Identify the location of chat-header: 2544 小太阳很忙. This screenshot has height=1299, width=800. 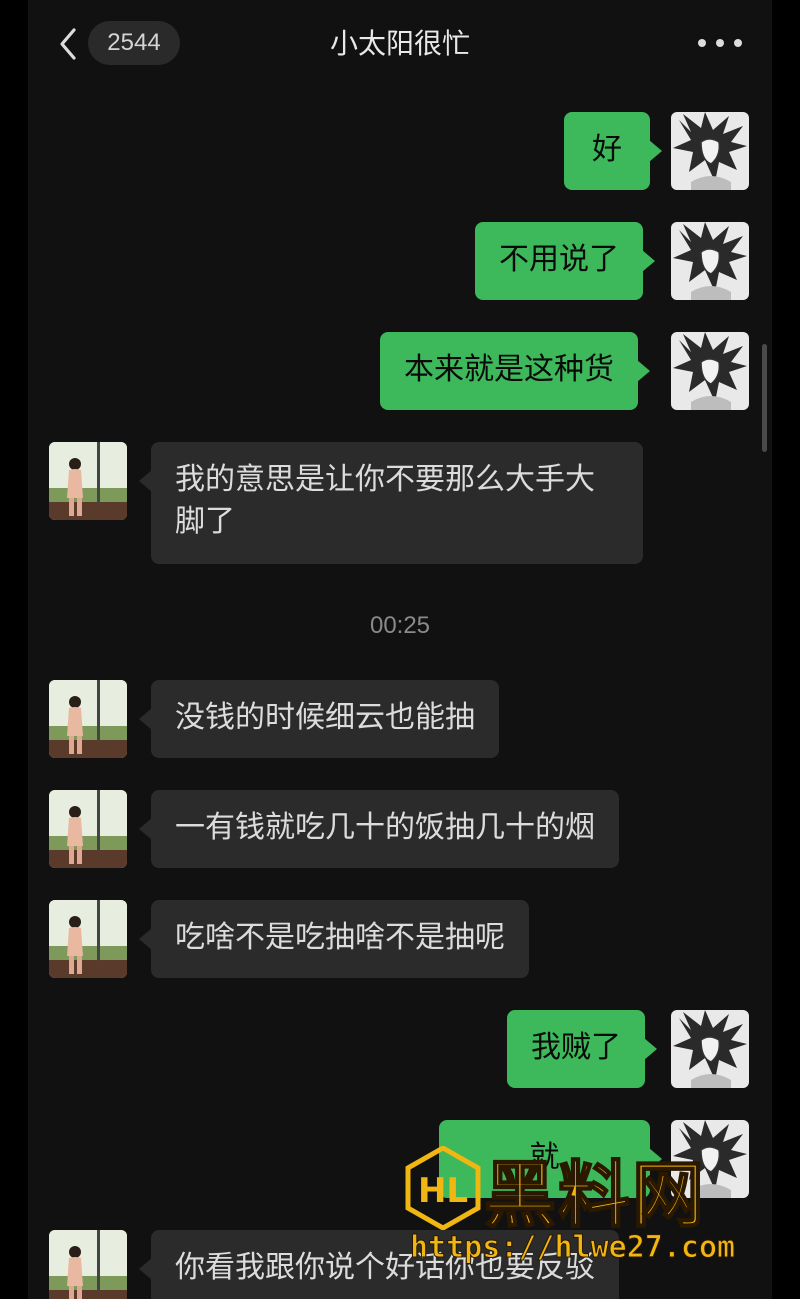
(400, 43).